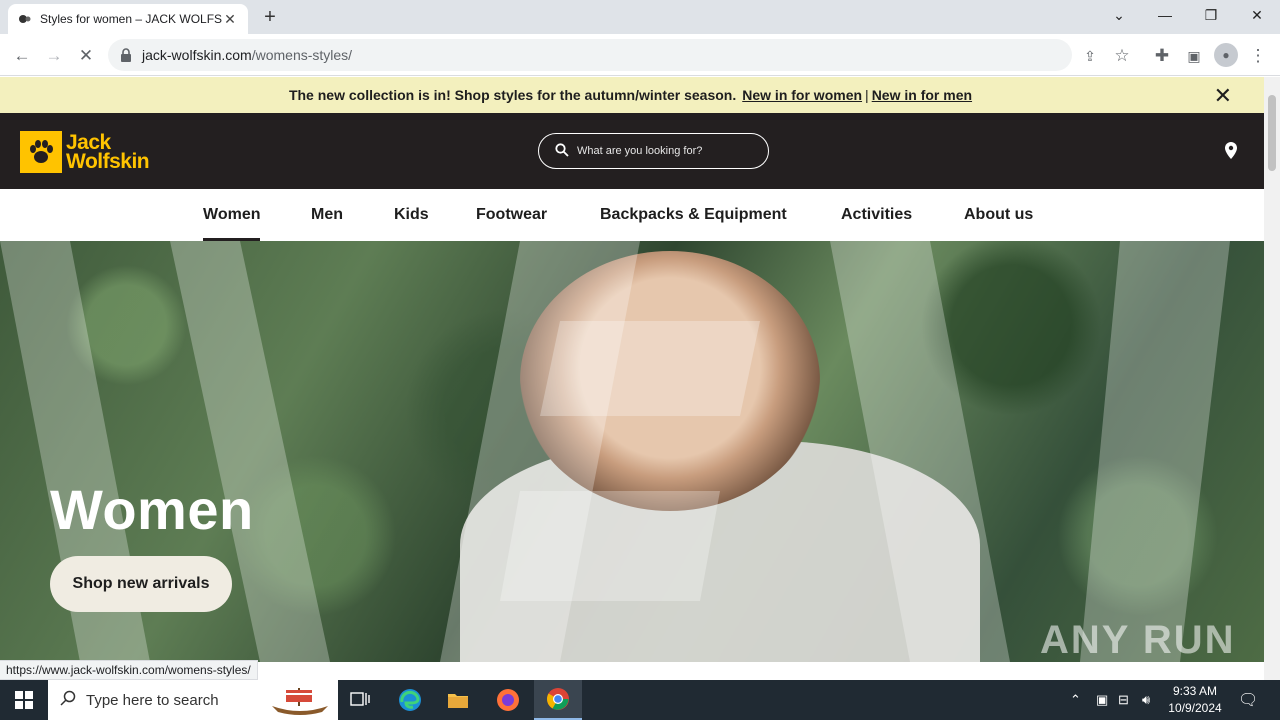  What do you see at coordinates (1223, 96) in the screenshot?
I see `close-banner-icon: ✕` at bounding box center [1223, 96].